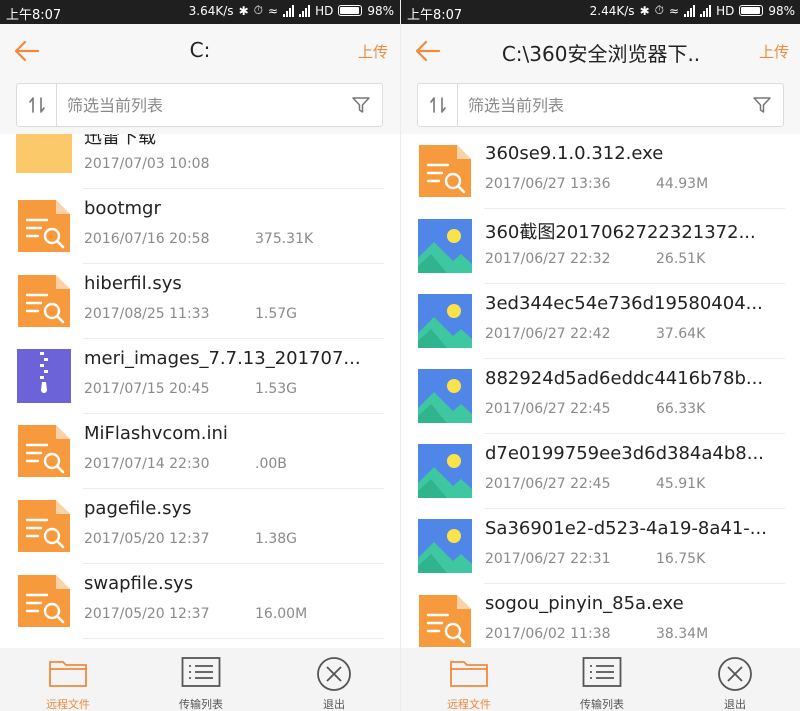 Image resolution: width=800 pixels, height=711 pixels. I want to click on file-date: 2017/06/27 13:36, so click(548, 184).